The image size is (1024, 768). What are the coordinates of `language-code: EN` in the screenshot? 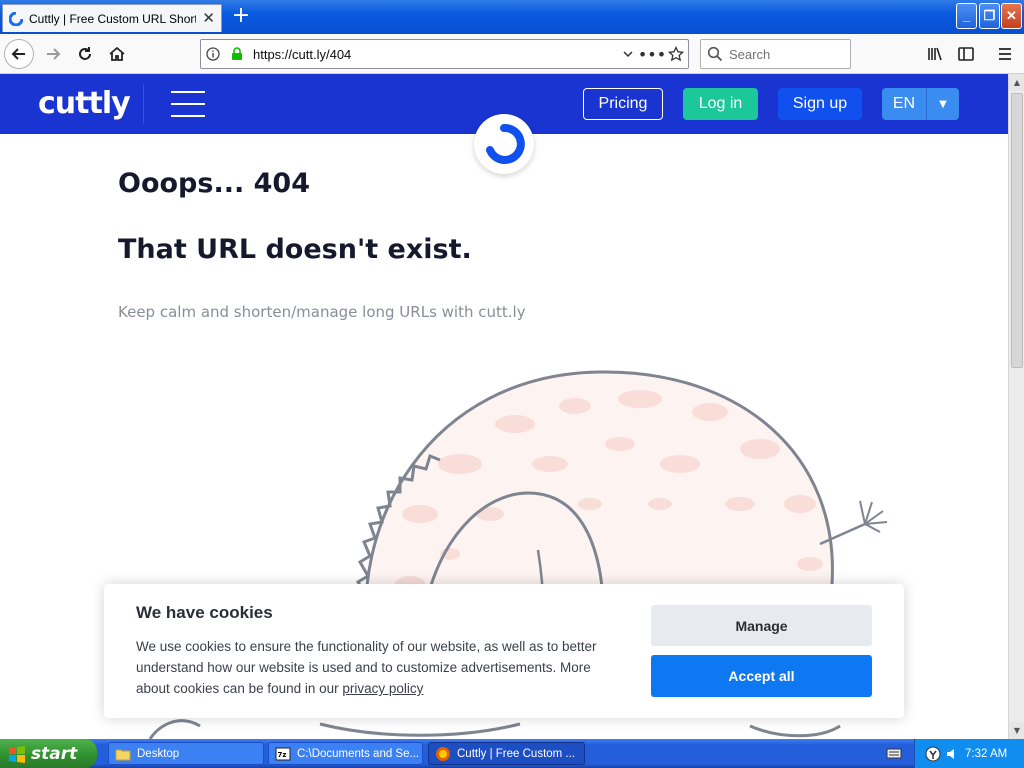 It's located at (904, 103).